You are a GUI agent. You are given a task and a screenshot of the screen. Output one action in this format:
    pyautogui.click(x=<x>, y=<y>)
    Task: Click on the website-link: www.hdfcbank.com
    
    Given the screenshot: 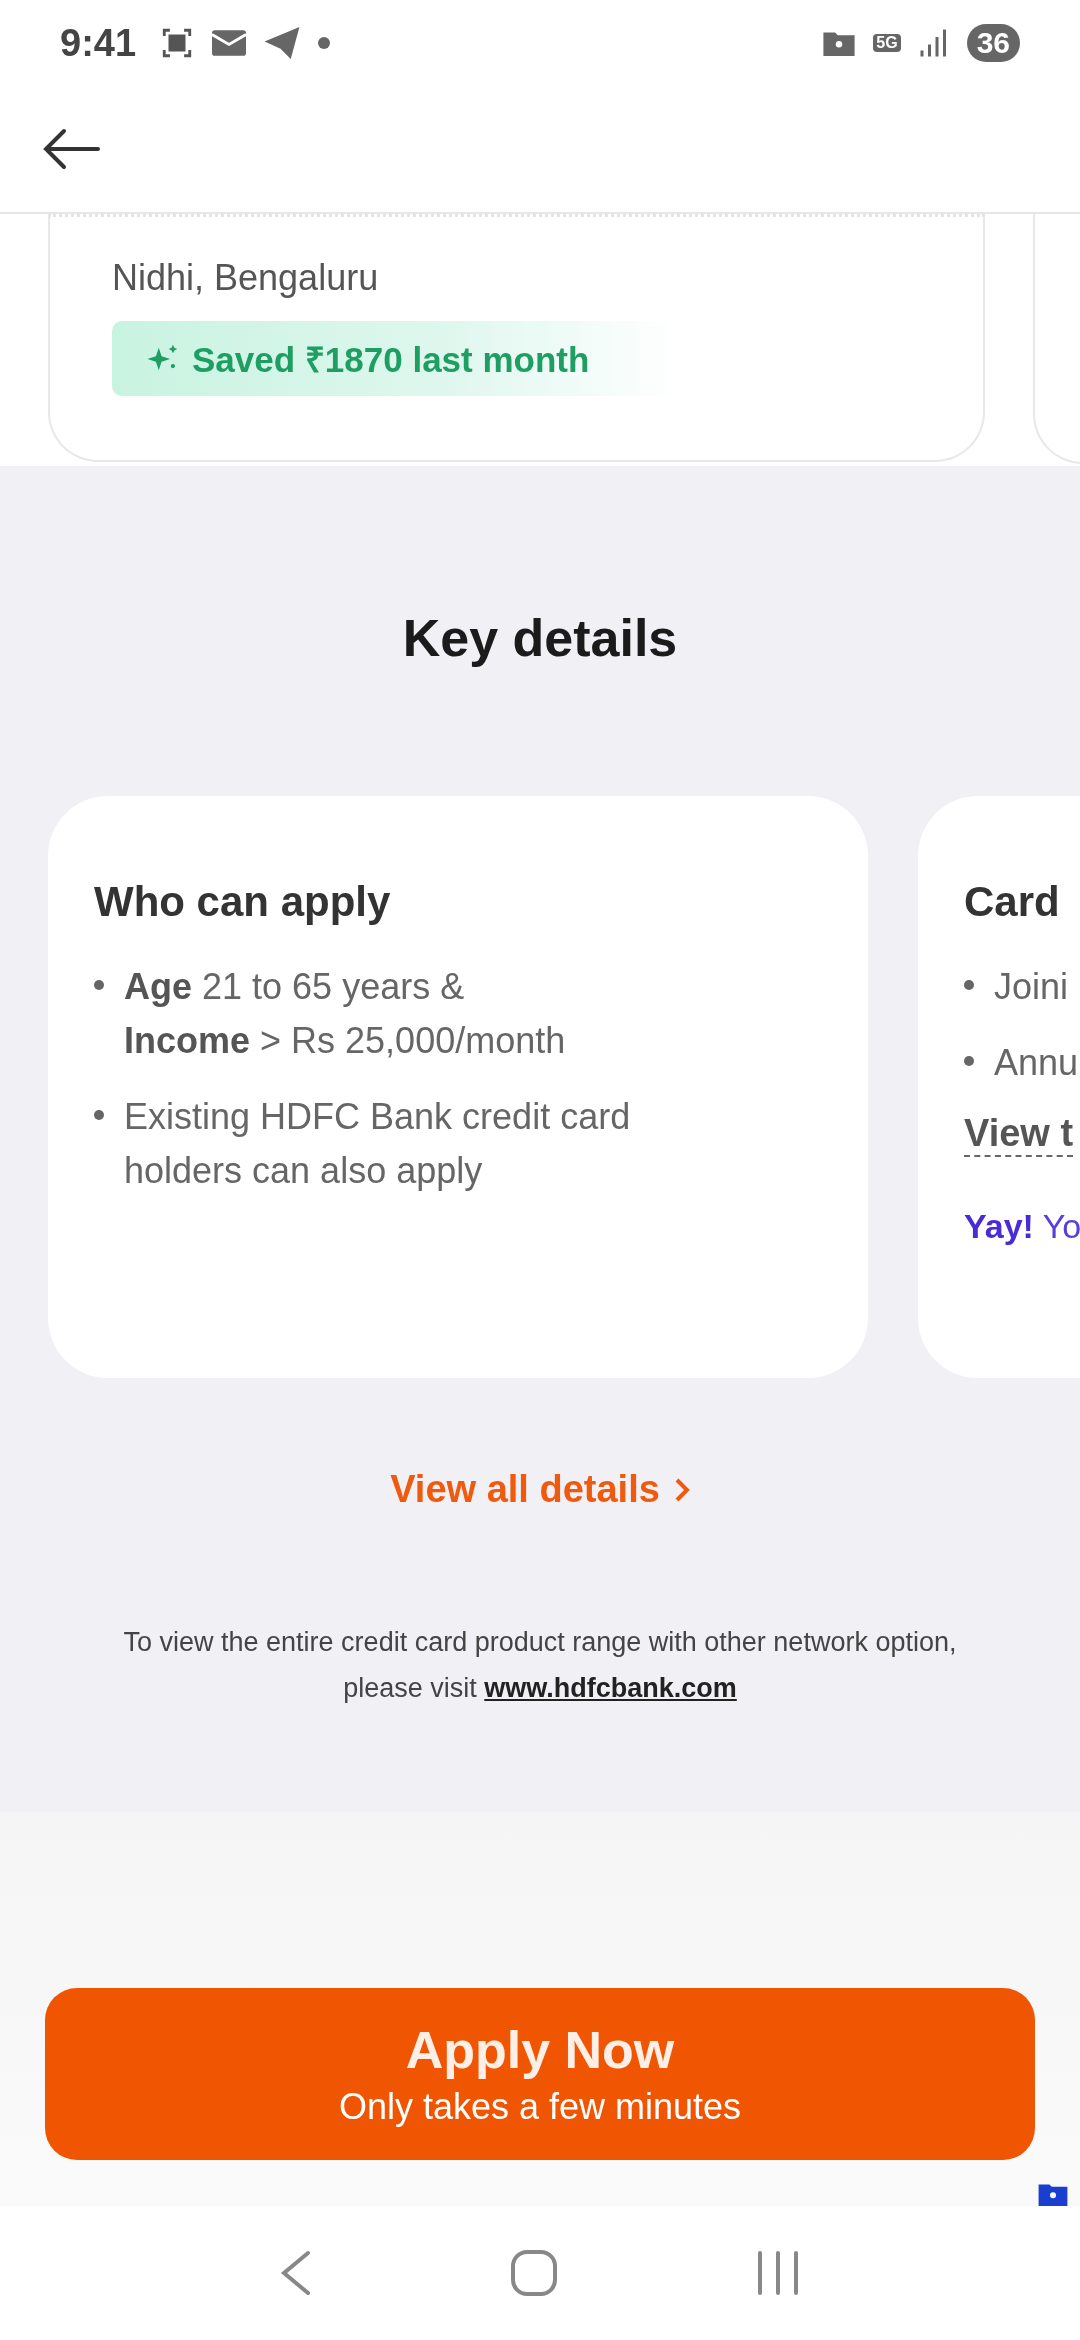 What is the action you would take?
    pyautogui.click(x=610, y=1688)
    